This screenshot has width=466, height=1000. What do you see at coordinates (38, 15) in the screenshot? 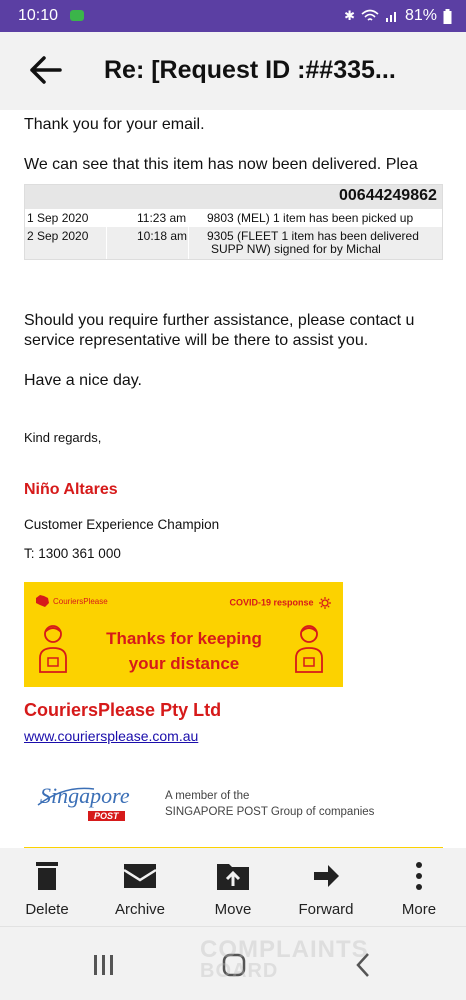
I see `status-time: 10:10` at bounding box center [38, 15].